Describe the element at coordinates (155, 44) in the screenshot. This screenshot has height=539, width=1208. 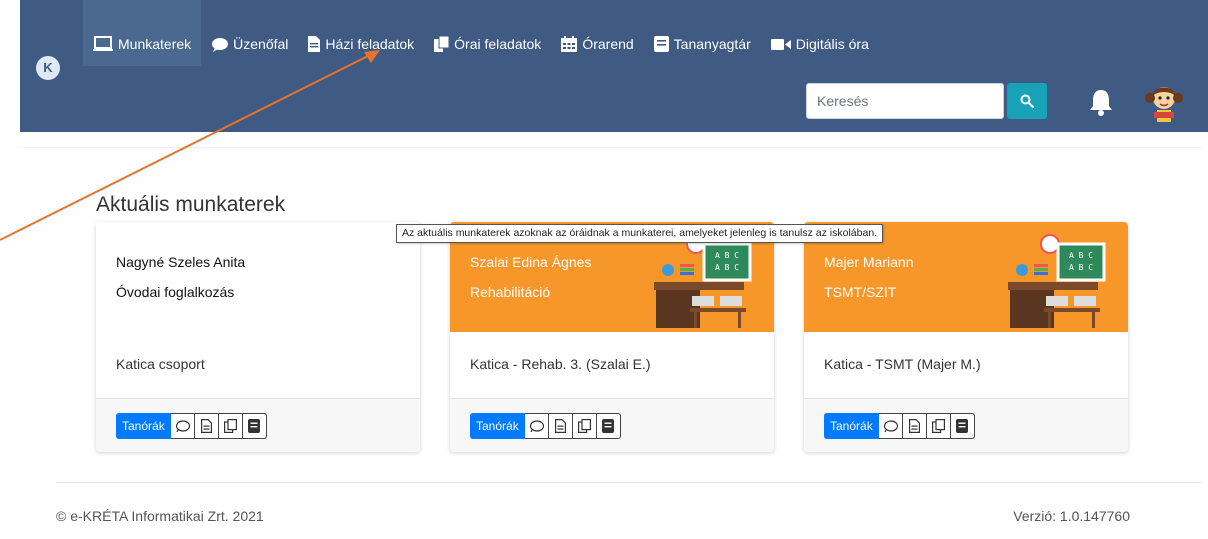
I see `nav-label-munkaterek: Munkaterek` at that location.